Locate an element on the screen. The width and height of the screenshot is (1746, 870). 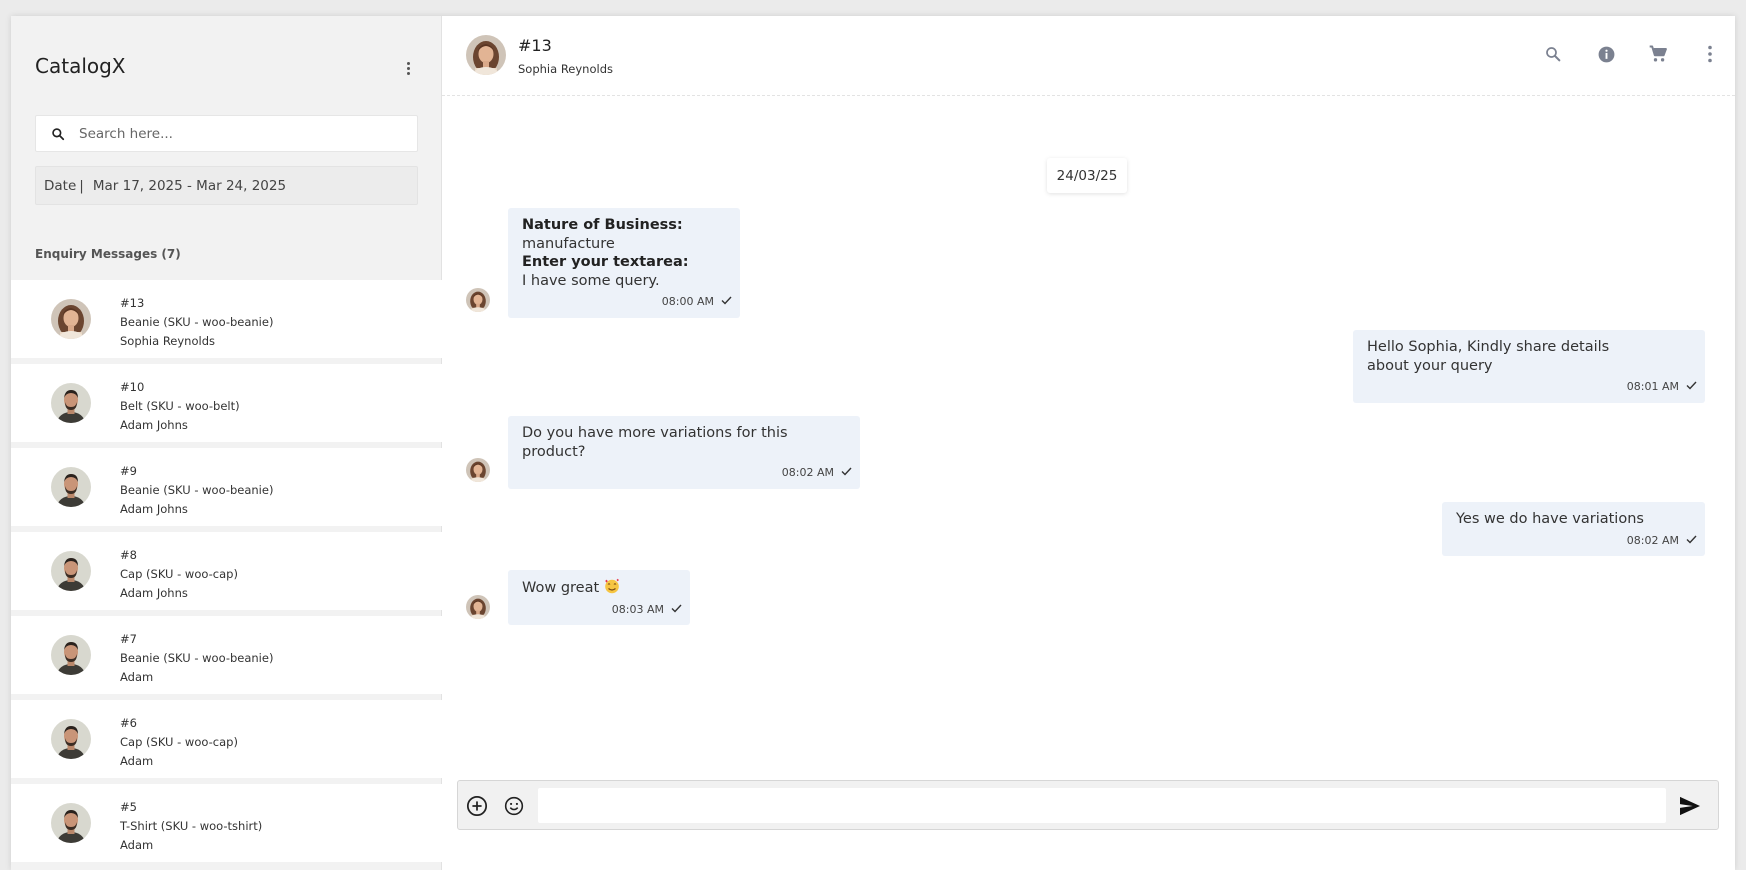
form-field-label: Nature of Business: is located at coordinates (602, 225).